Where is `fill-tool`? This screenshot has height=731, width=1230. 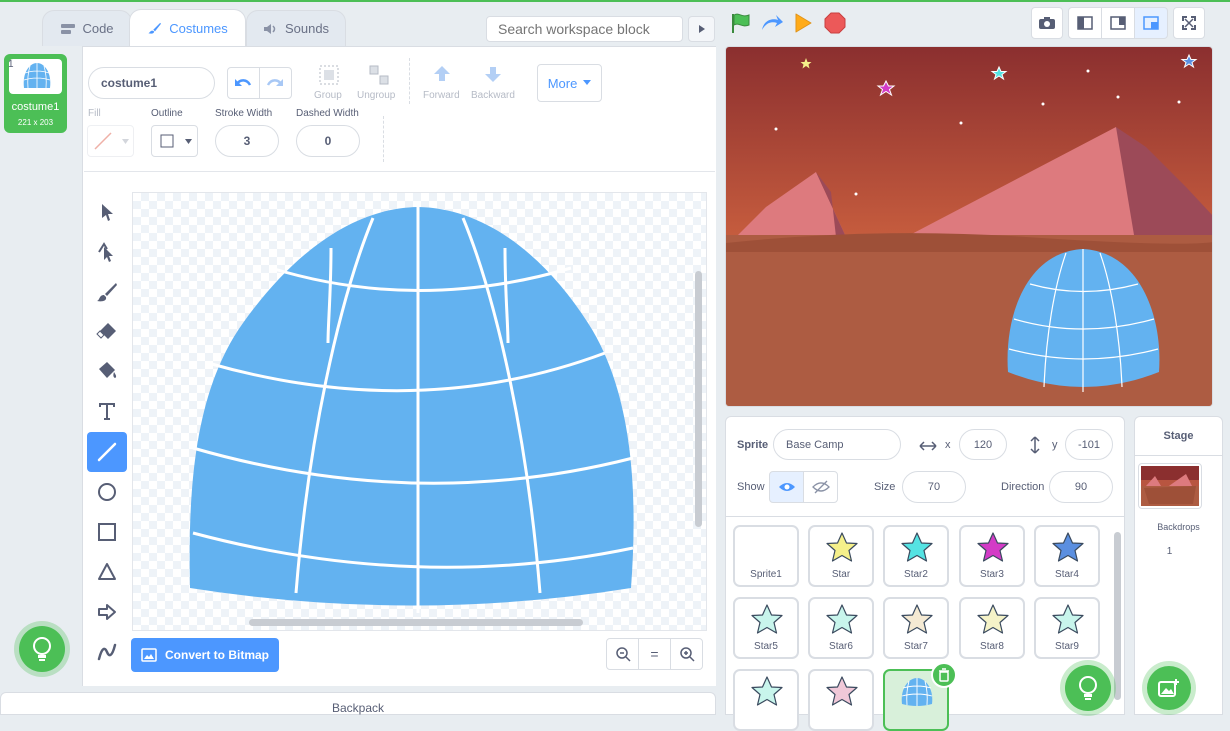
fill-tool is located at coordinates (107, 371).